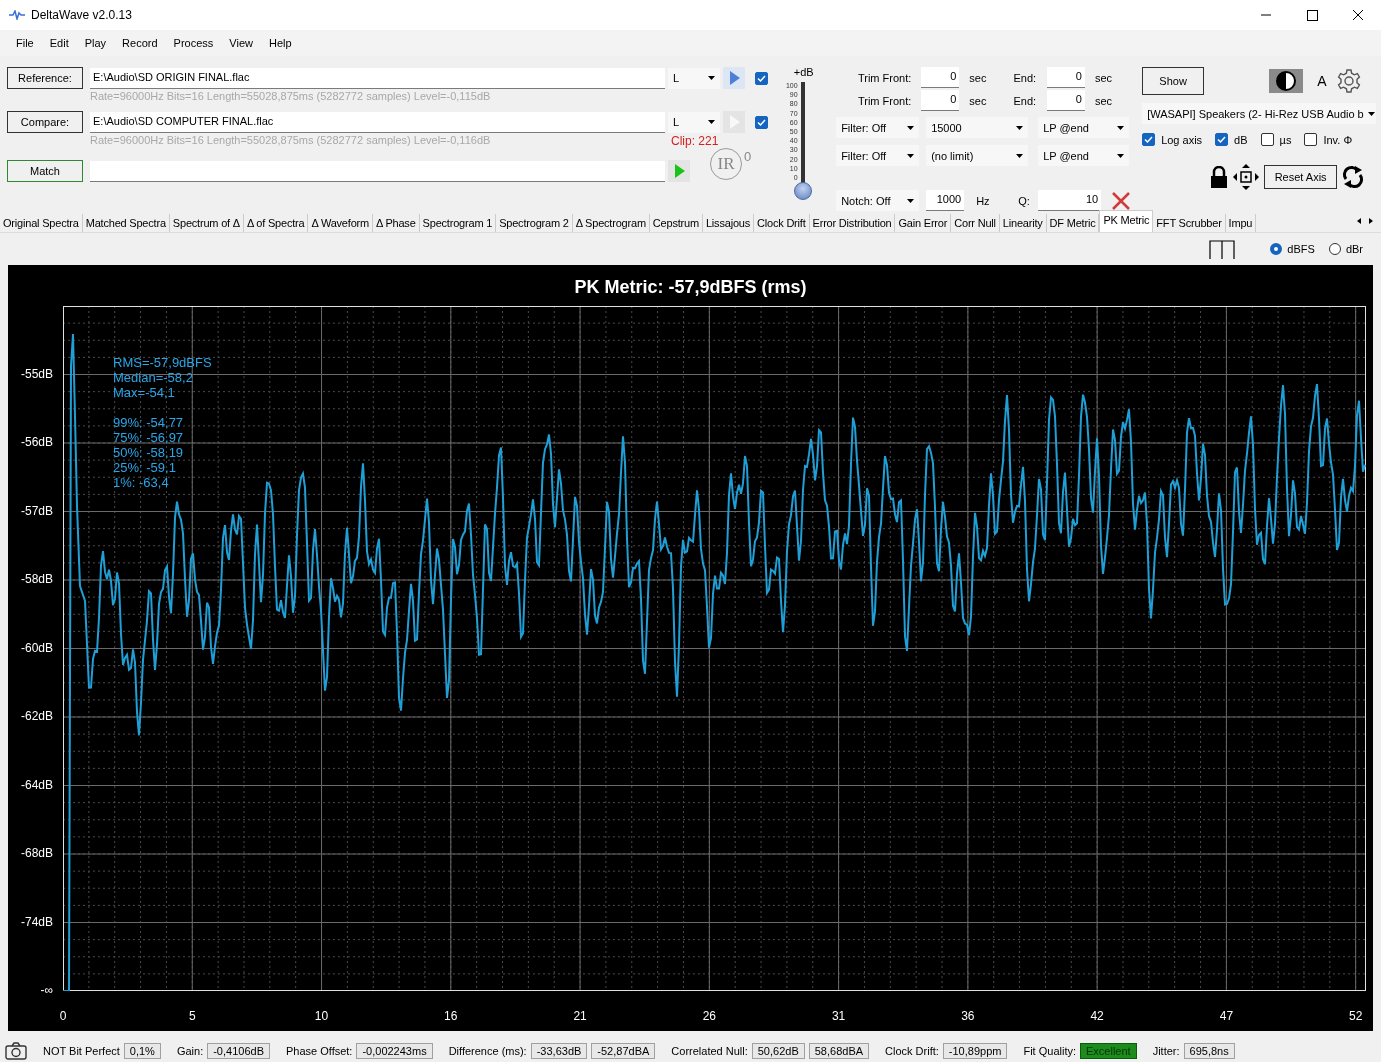  Describe the element at coordinates (782, 223) in the screenshot. I see `tab: Clock Drift` at that location.